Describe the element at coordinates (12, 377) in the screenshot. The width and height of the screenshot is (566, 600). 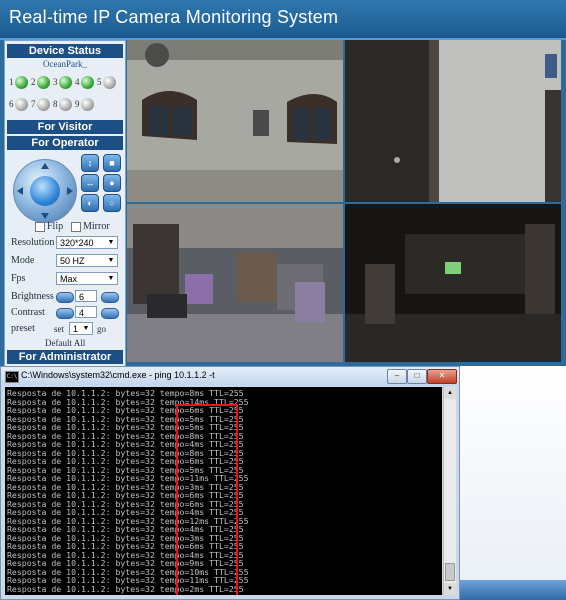
I see `cmd-icon: C:\` at that location.